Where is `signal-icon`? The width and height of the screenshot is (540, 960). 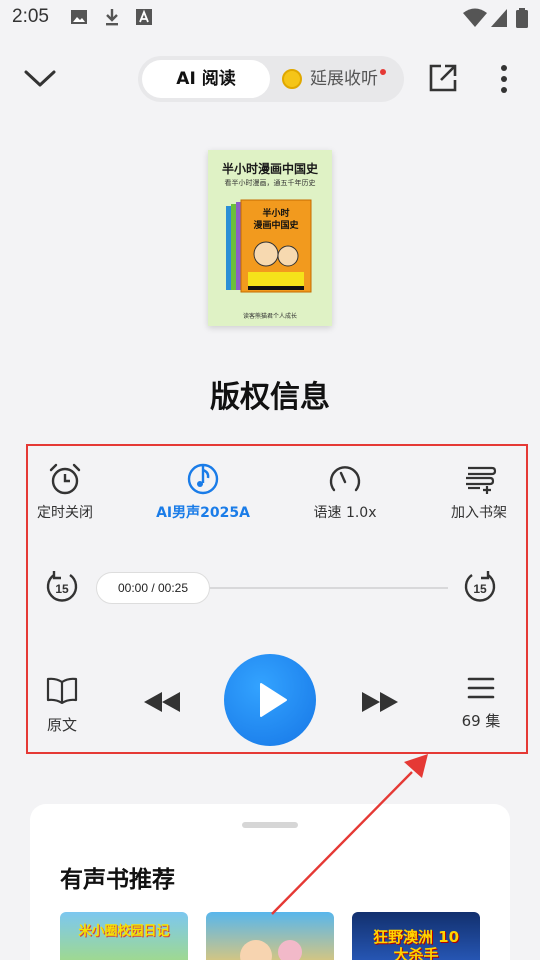
signal-icon is located at coordinates (499, 18).